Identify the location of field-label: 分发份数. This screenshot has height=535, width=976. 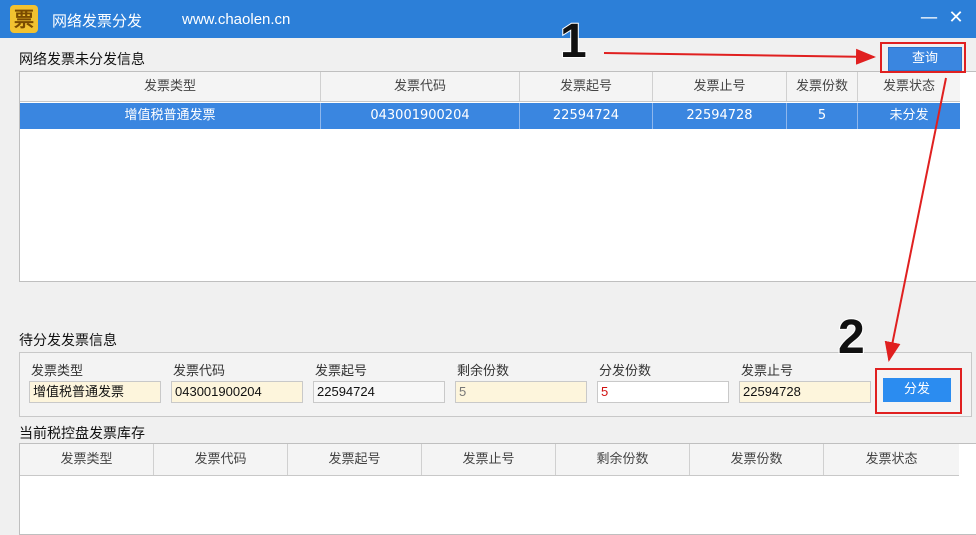
(625, 371).